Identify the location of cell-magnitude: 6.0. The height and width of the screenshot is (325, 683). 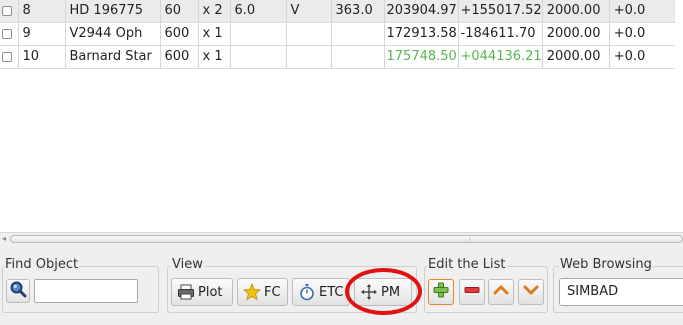
(258, 11).